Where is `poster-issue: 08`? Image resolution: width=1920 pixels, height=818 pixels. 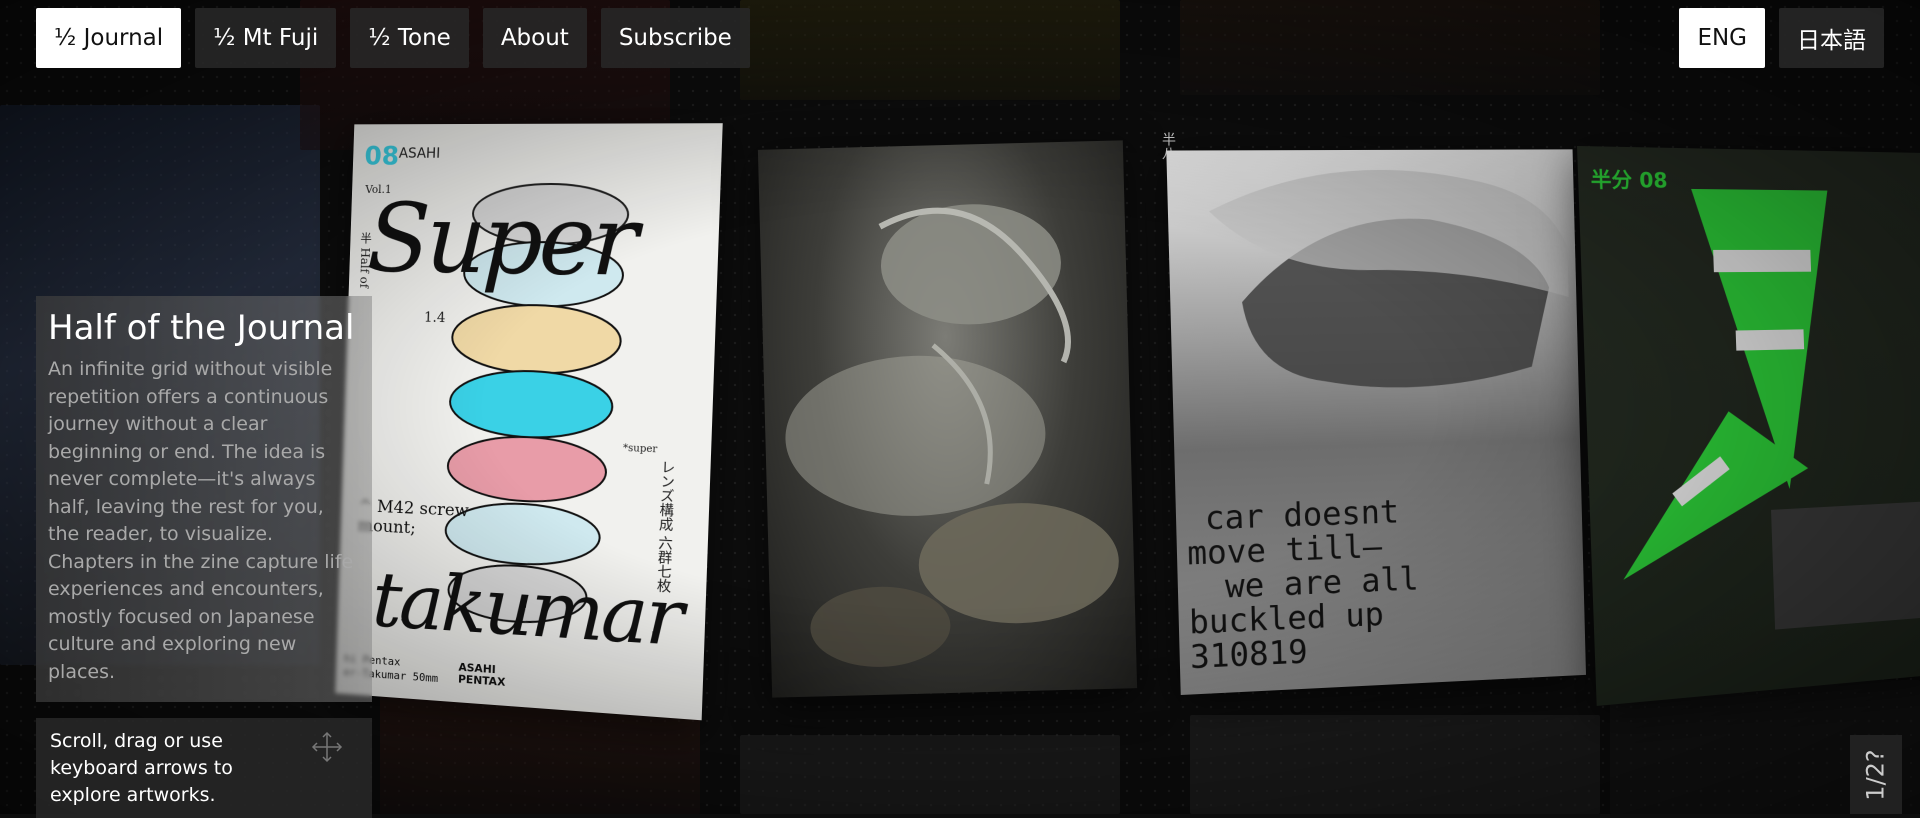
poster-issue: 08 is located at coordinates (382, 156).